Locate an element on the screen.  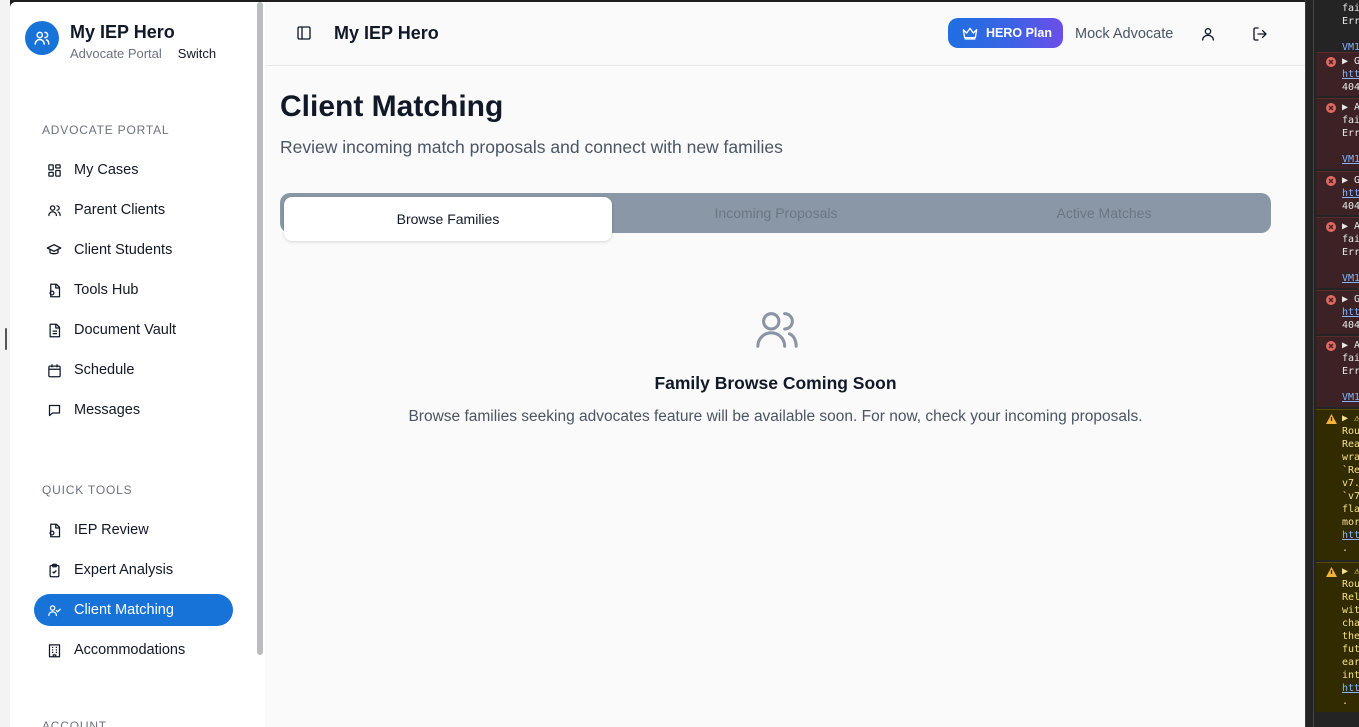
console-line: wra is located at coordinates (1350, 457).